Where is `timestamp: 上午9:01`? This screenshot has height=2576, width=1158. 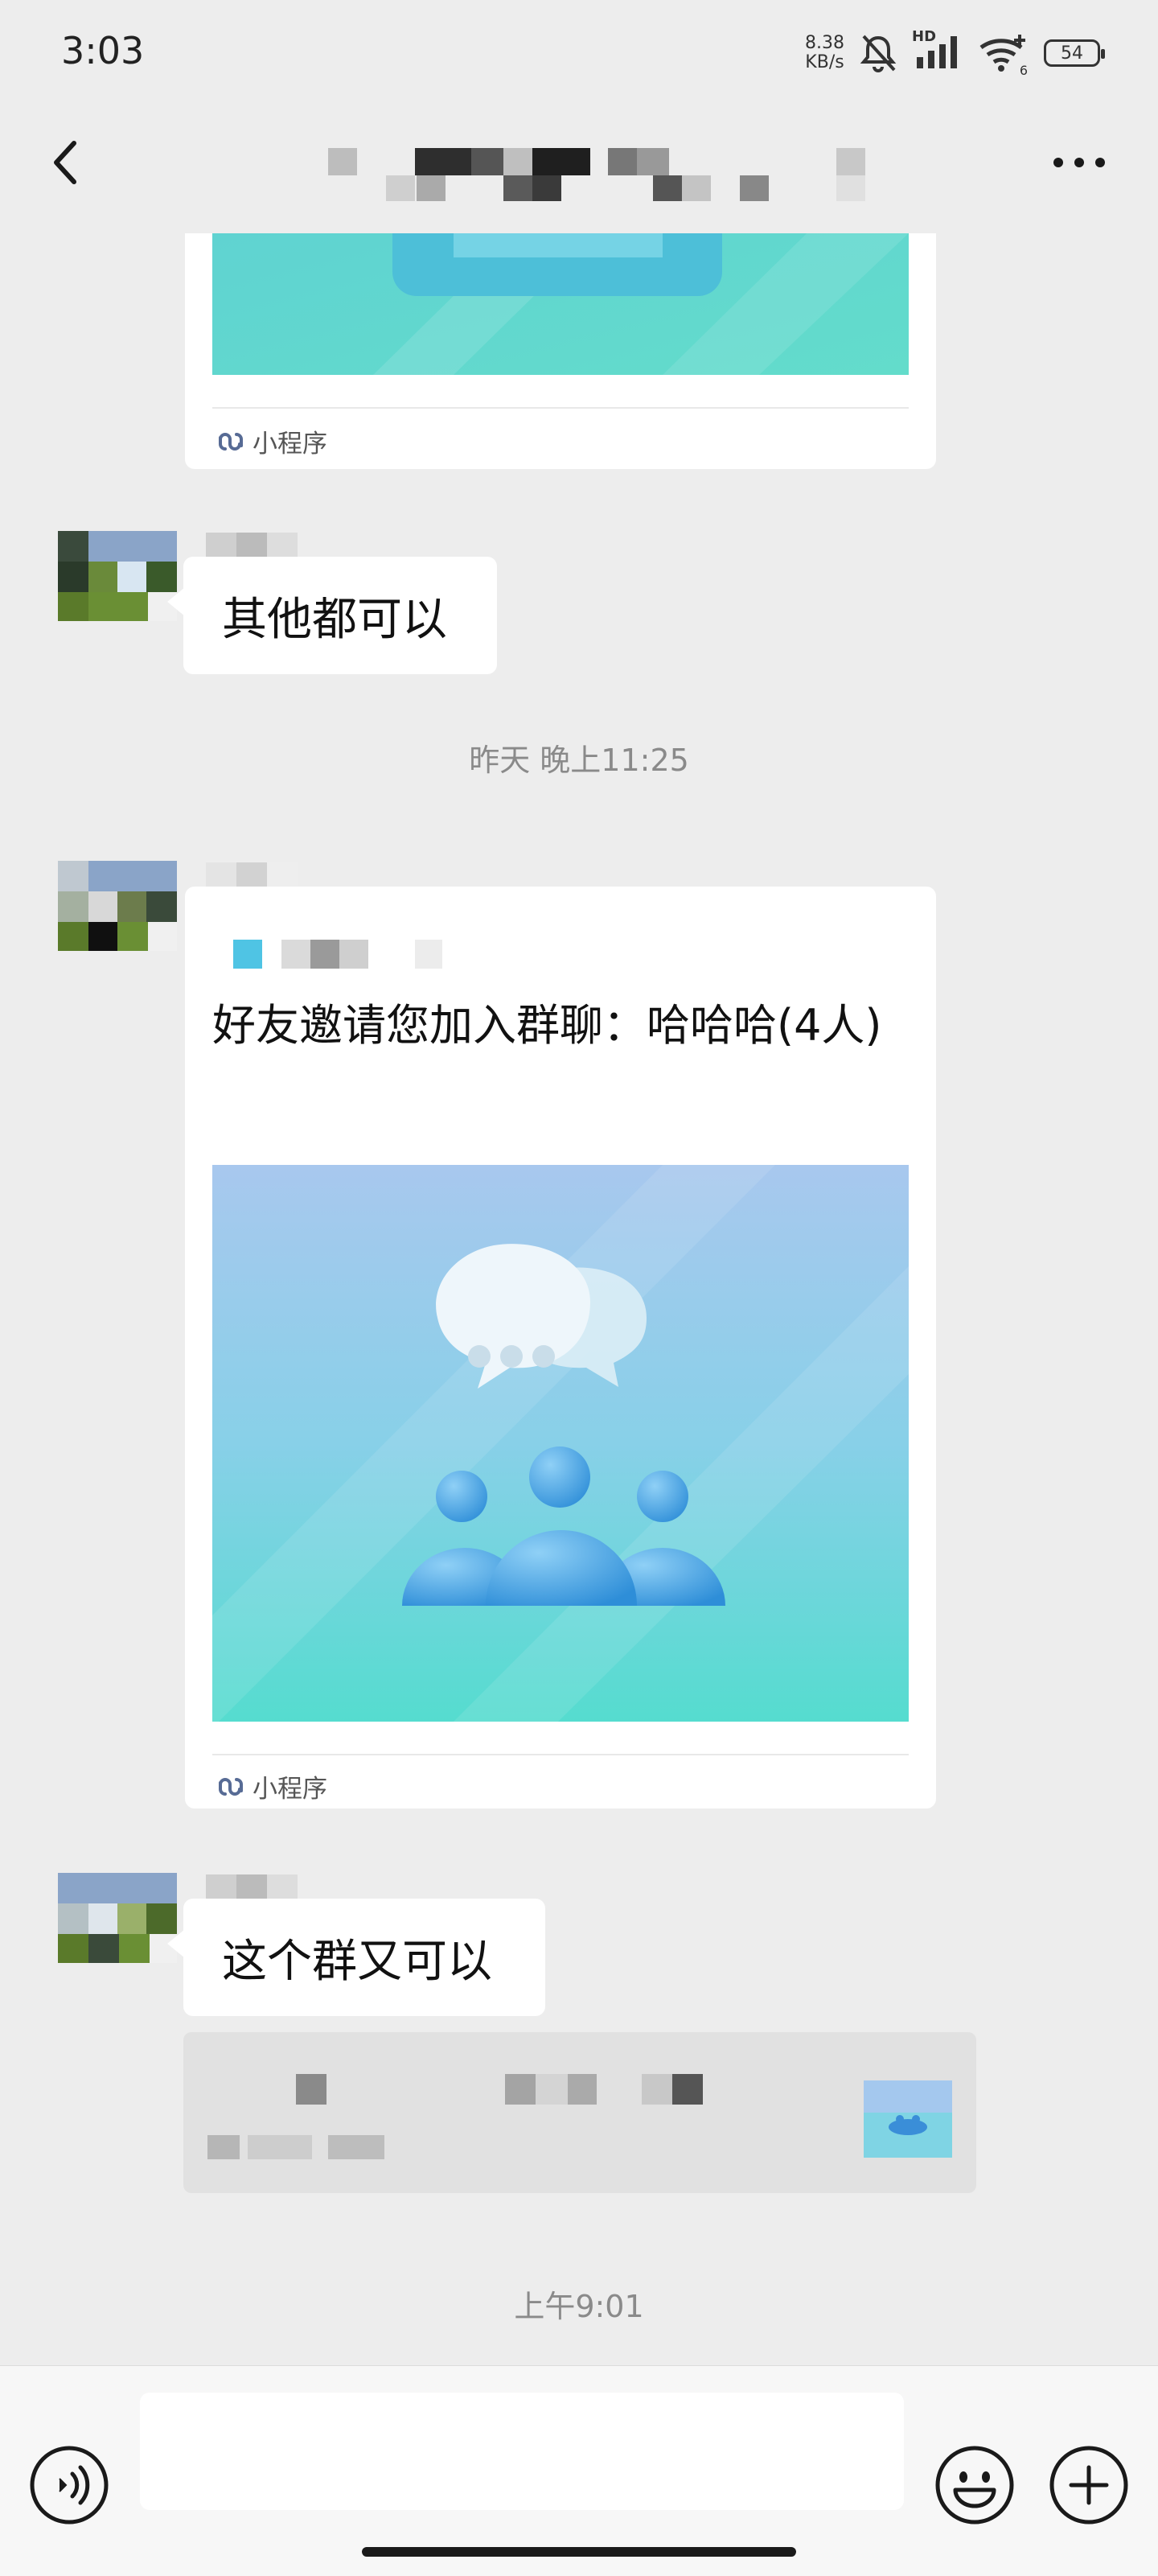 timestamp: 上午9:01 is located at coordinates (579, 2306).